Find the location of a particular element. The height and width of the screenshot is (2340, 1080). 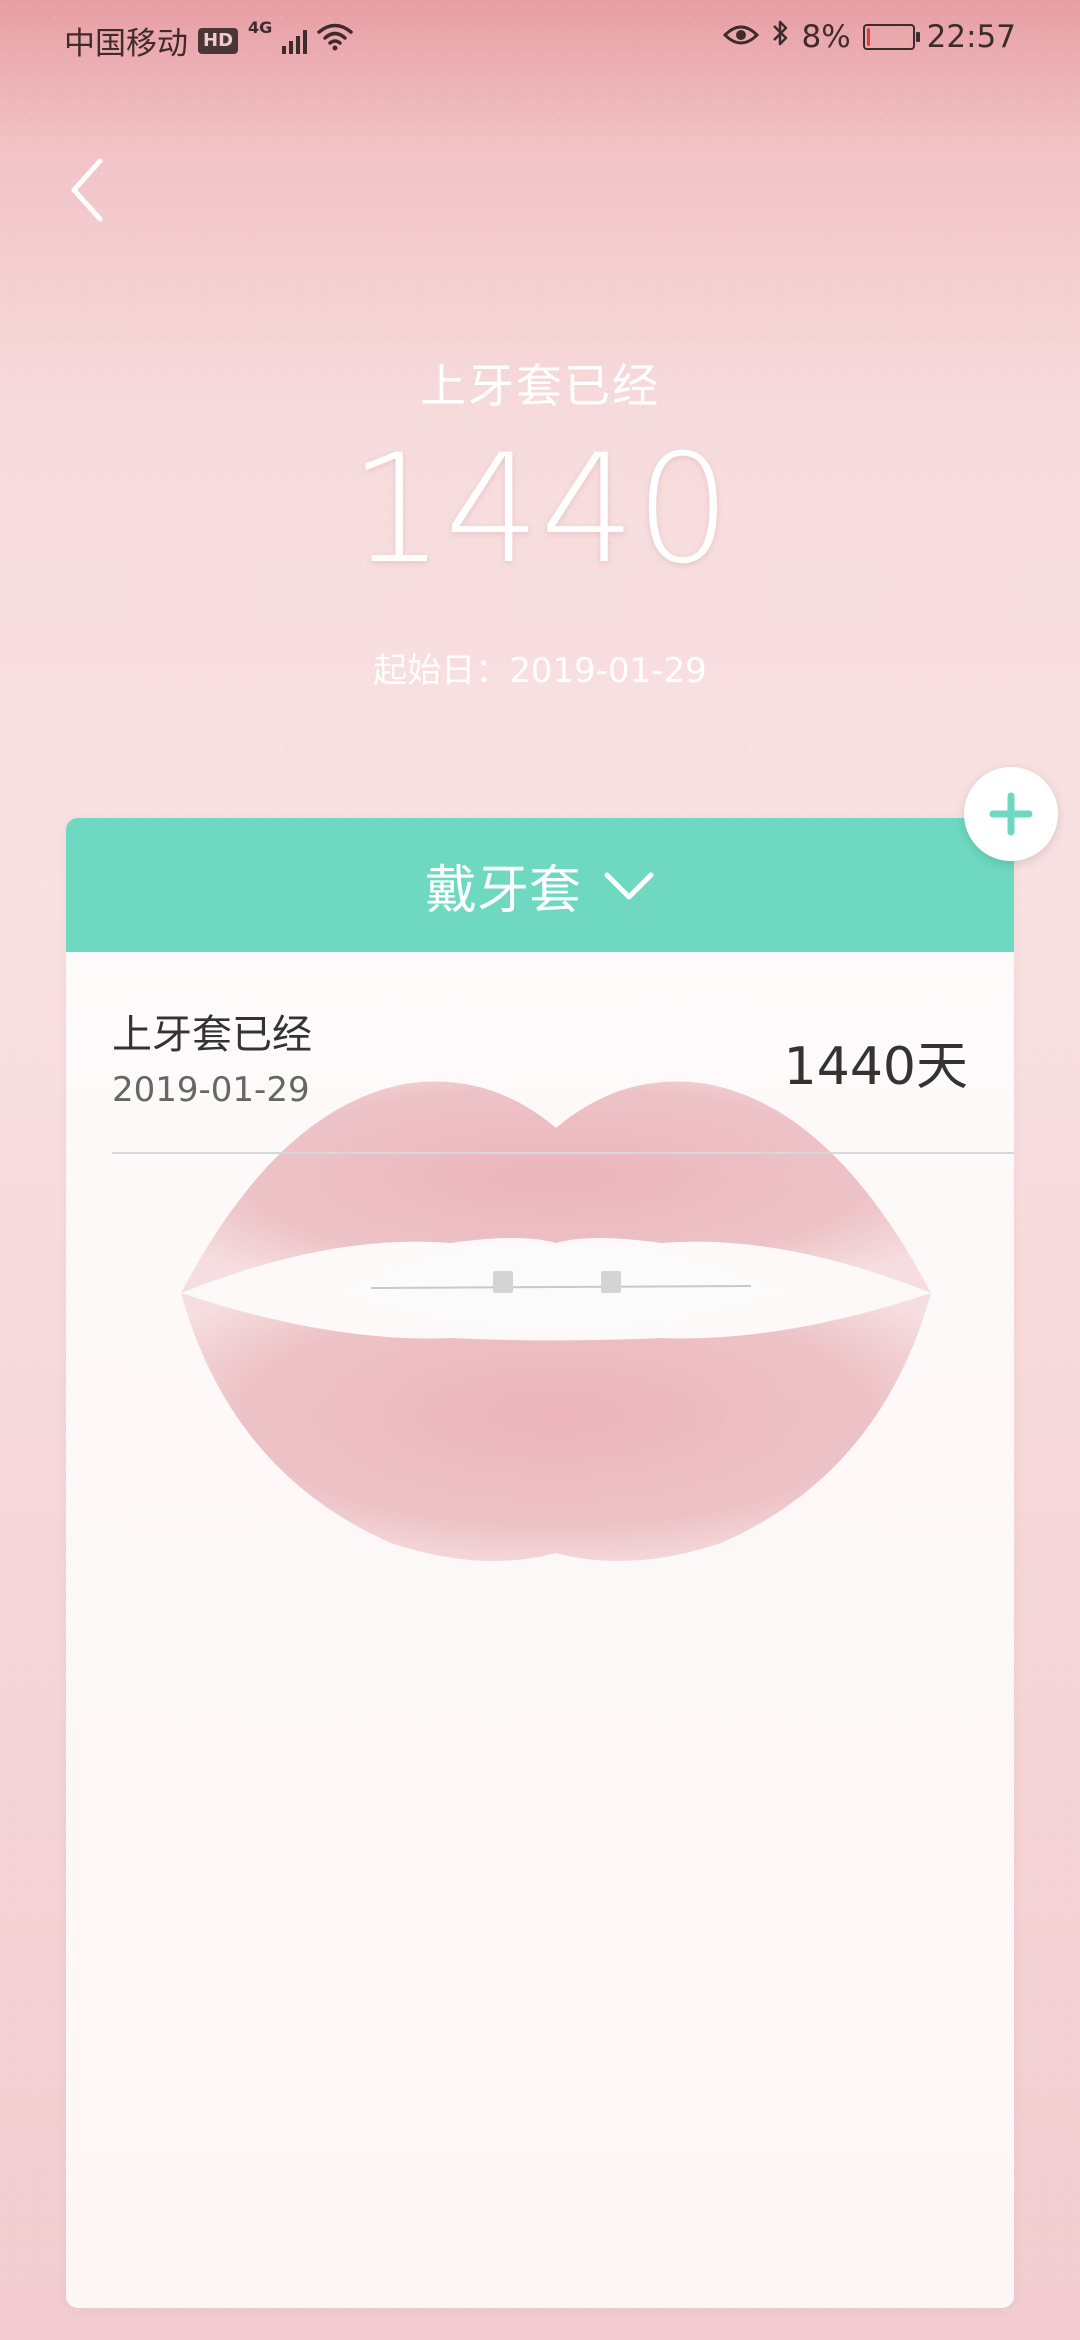

status-bar: 中国移动 HD 4G 8% 22:57 is located at coordinates (540, 38).